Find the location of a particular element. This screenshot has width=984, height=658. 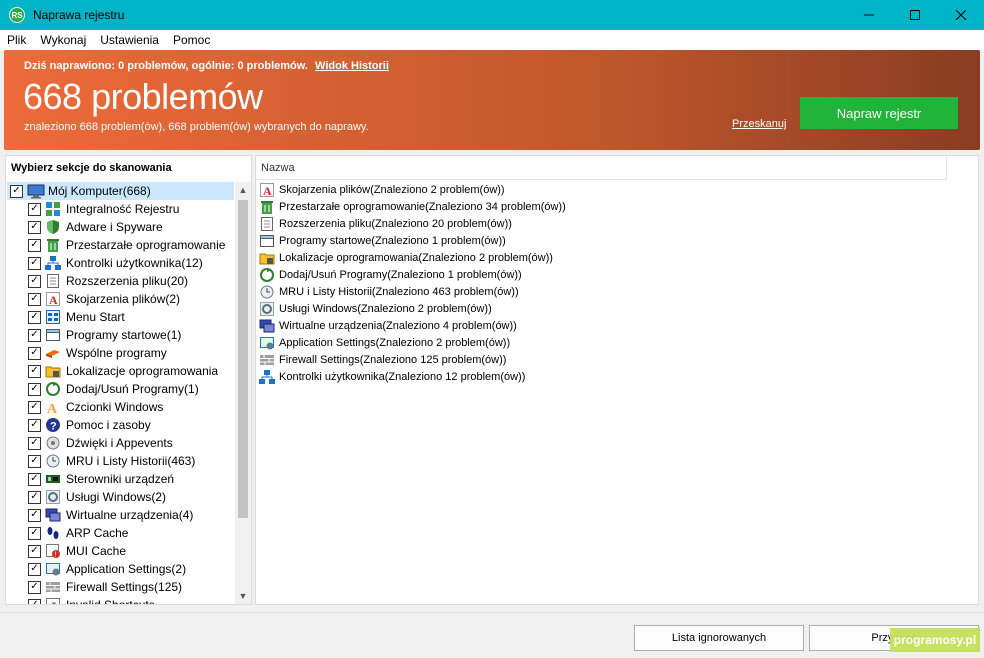

close-button is located at coordinates (961, 15).